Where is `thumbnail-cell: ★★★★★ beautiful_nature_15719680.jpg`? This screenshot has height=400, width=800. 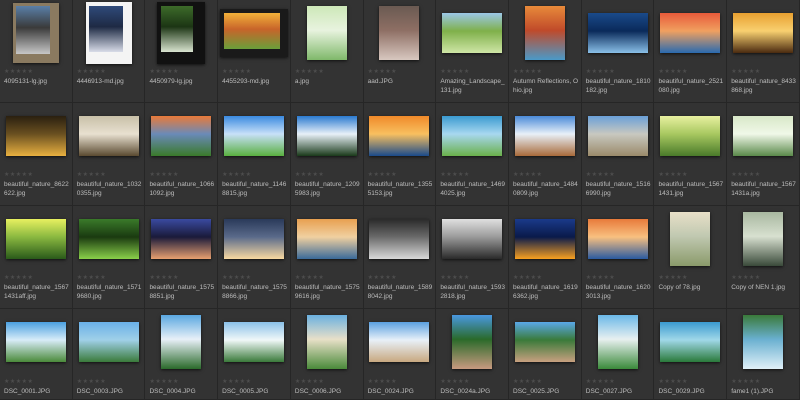 thumbnail-cell: ★★★★★ beautiful_nature_15719680.jpg is located at coordinates (109, 257).